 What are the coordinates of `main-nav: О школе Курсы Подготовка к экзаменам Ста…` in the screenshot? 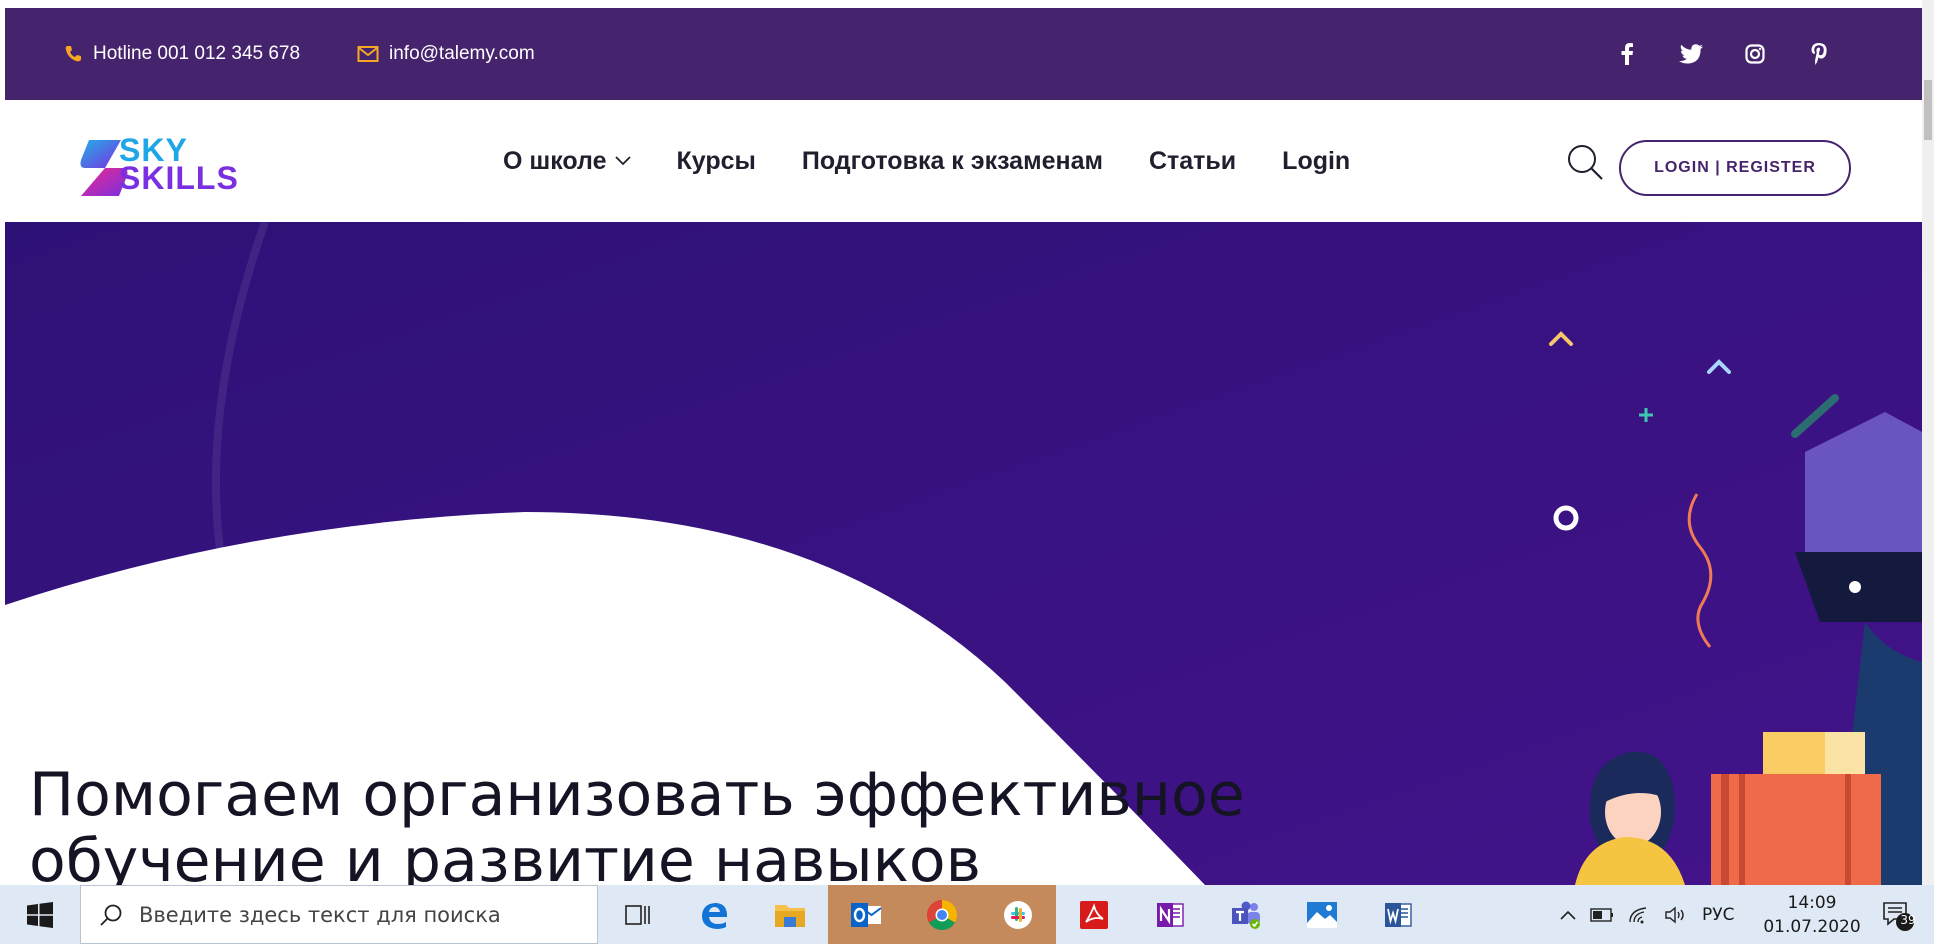 It's located at (949, 161).